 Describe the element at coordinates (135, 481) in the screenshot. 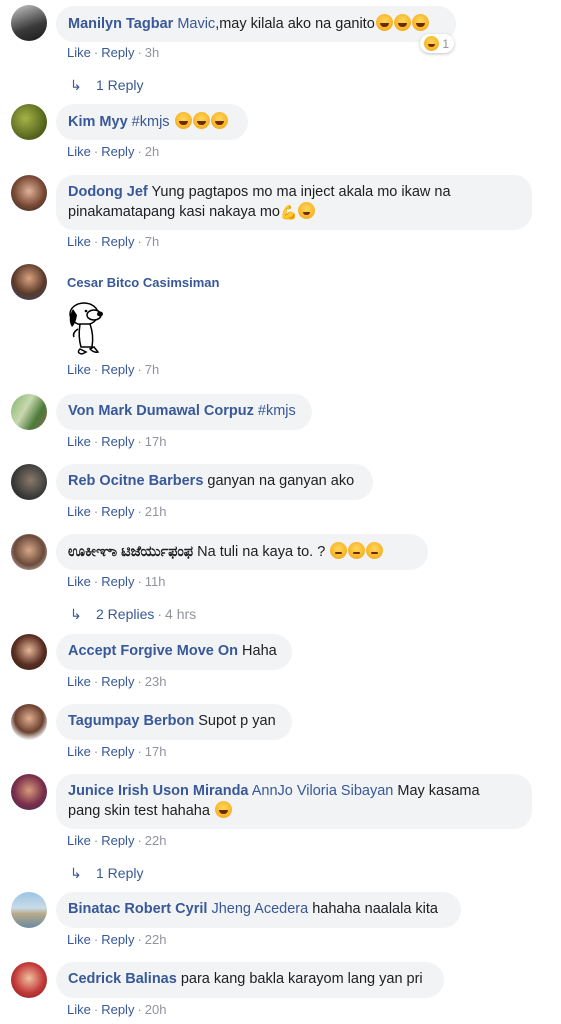

I see `comment-author: Reb Ocitne Barbers` at that location.